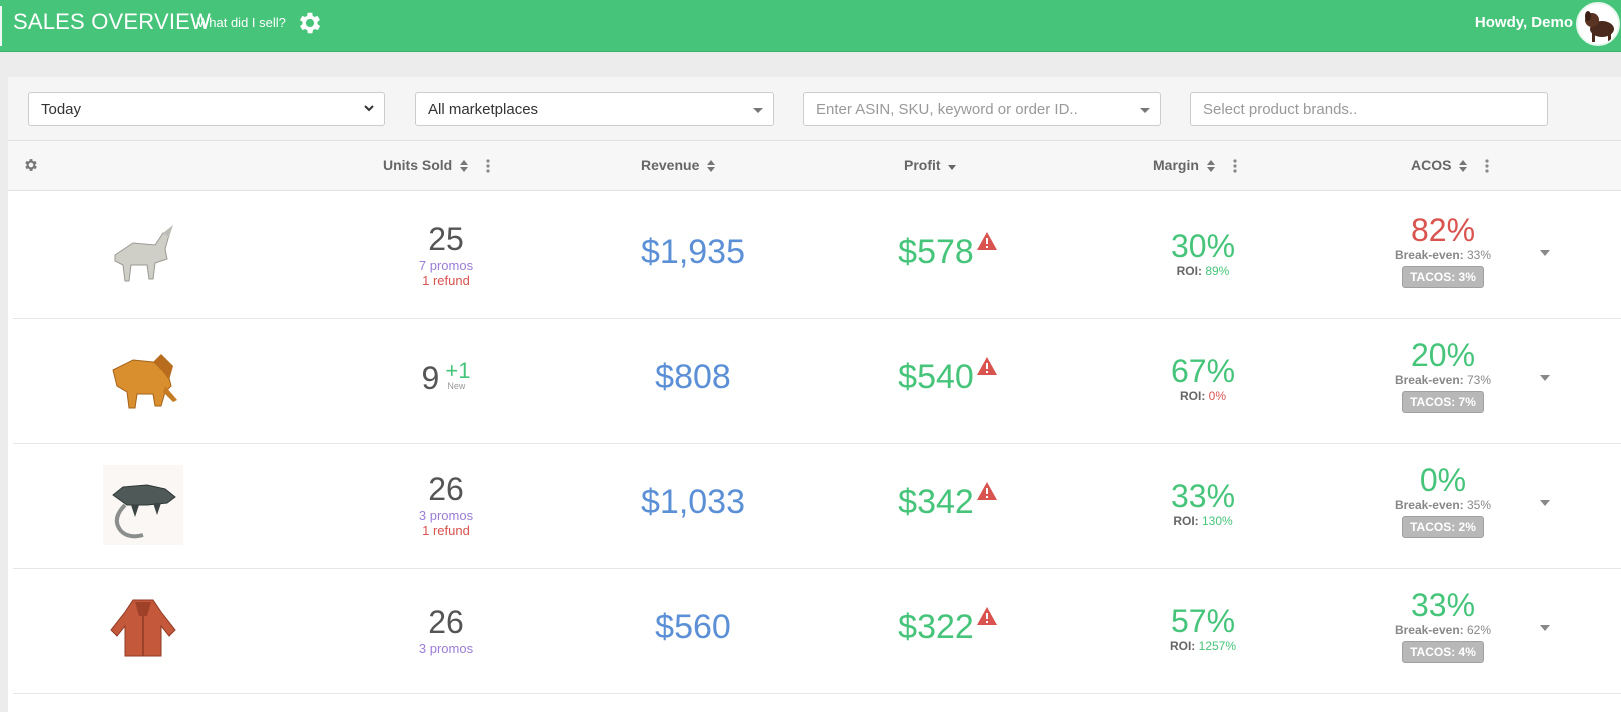 The image size is (1621, 712). I want to click on chevron-down-icon, so click(369, 108).